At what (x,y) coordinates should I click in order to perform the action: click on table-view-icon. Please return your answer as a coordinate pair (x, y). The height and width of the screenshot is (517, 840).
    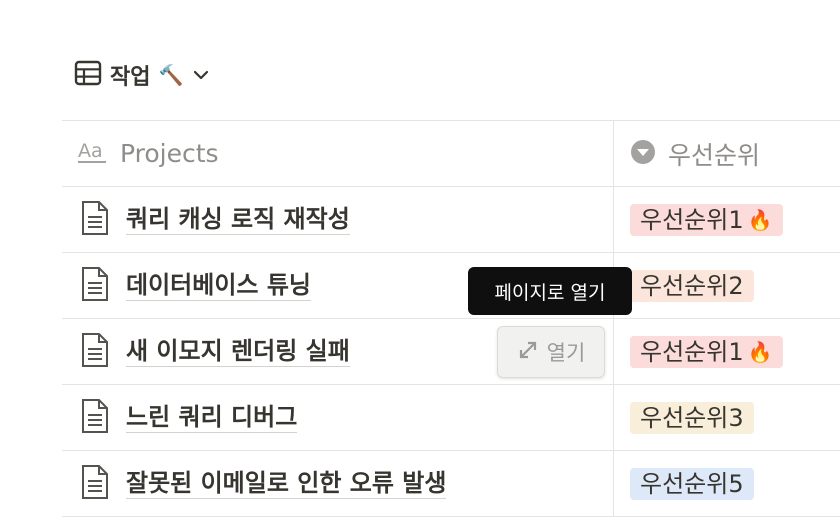
    Looking at the image, I should click on (88, 75).